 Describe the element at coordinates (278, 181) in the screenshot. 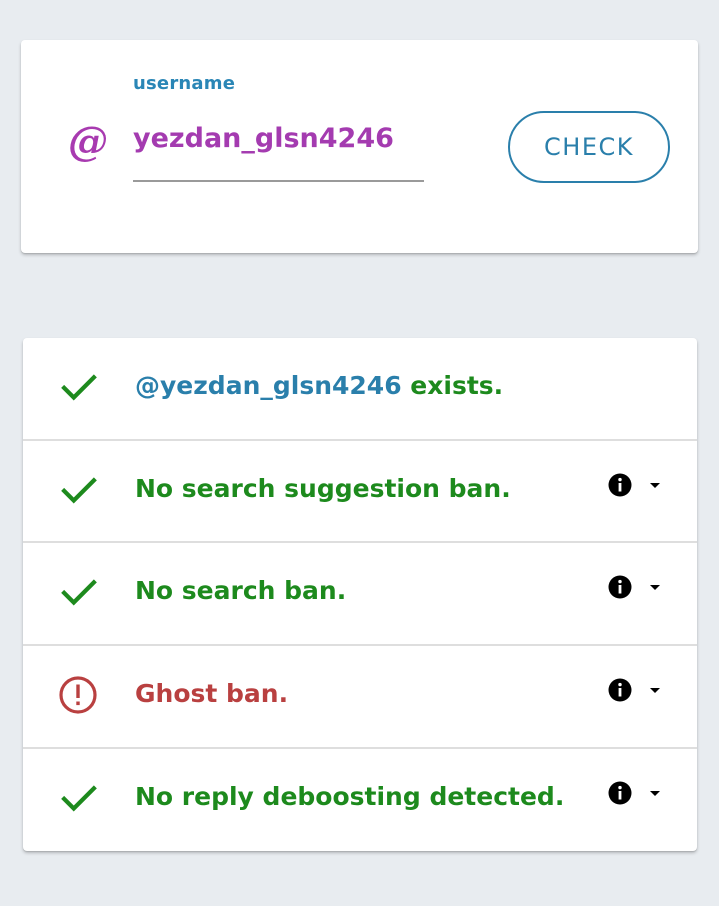

I see `username-input-underline` at that location.